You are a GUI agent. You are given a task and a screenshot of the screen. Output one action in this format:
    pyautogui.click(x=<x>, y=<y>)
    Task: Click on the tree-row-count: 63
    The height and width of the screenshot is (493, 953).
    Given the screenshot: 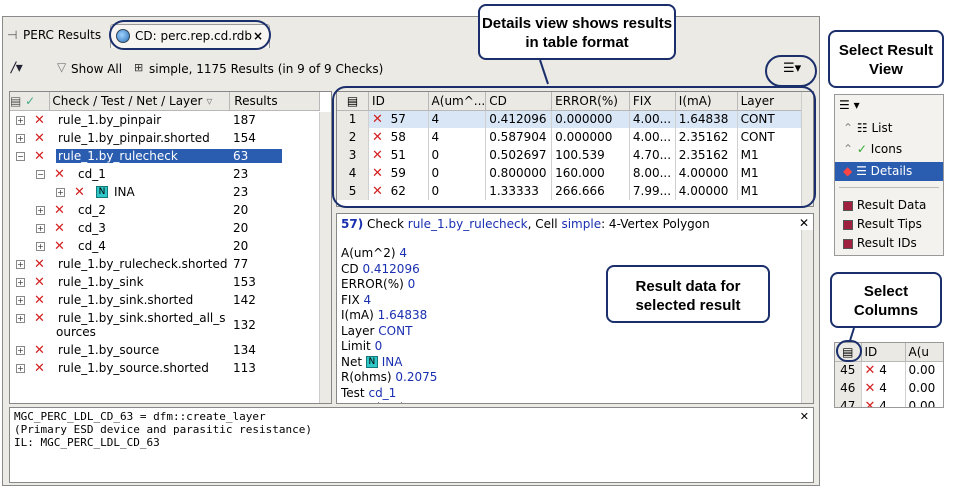 What is the action you would take?
    pyautogui.click(x=256, y=156)
    